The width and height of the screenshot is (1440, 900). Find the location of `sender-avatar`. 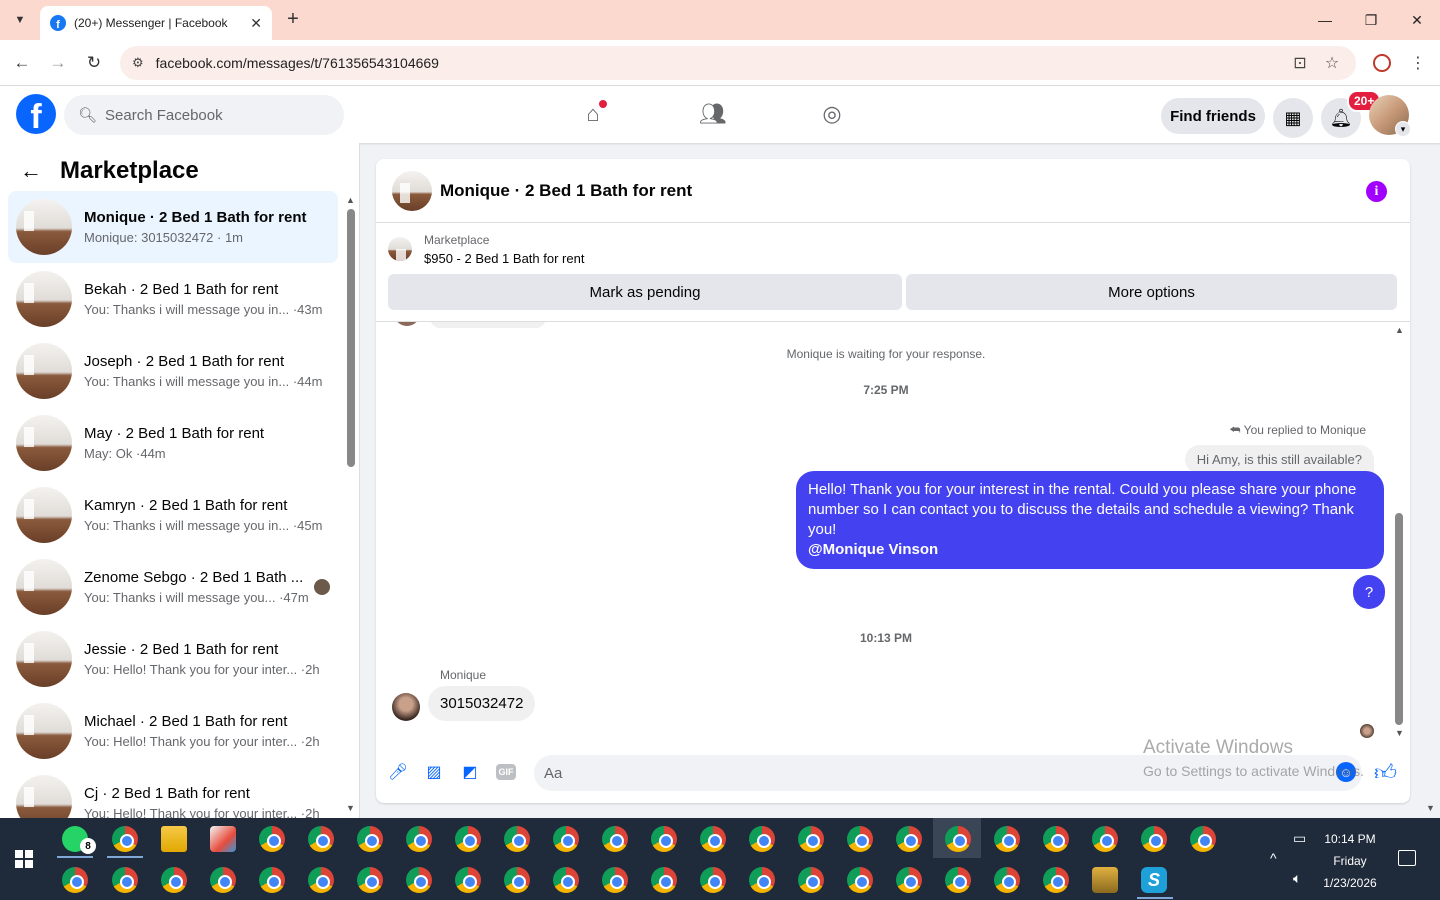

sender-avatar is located at coordinates (406, 707).